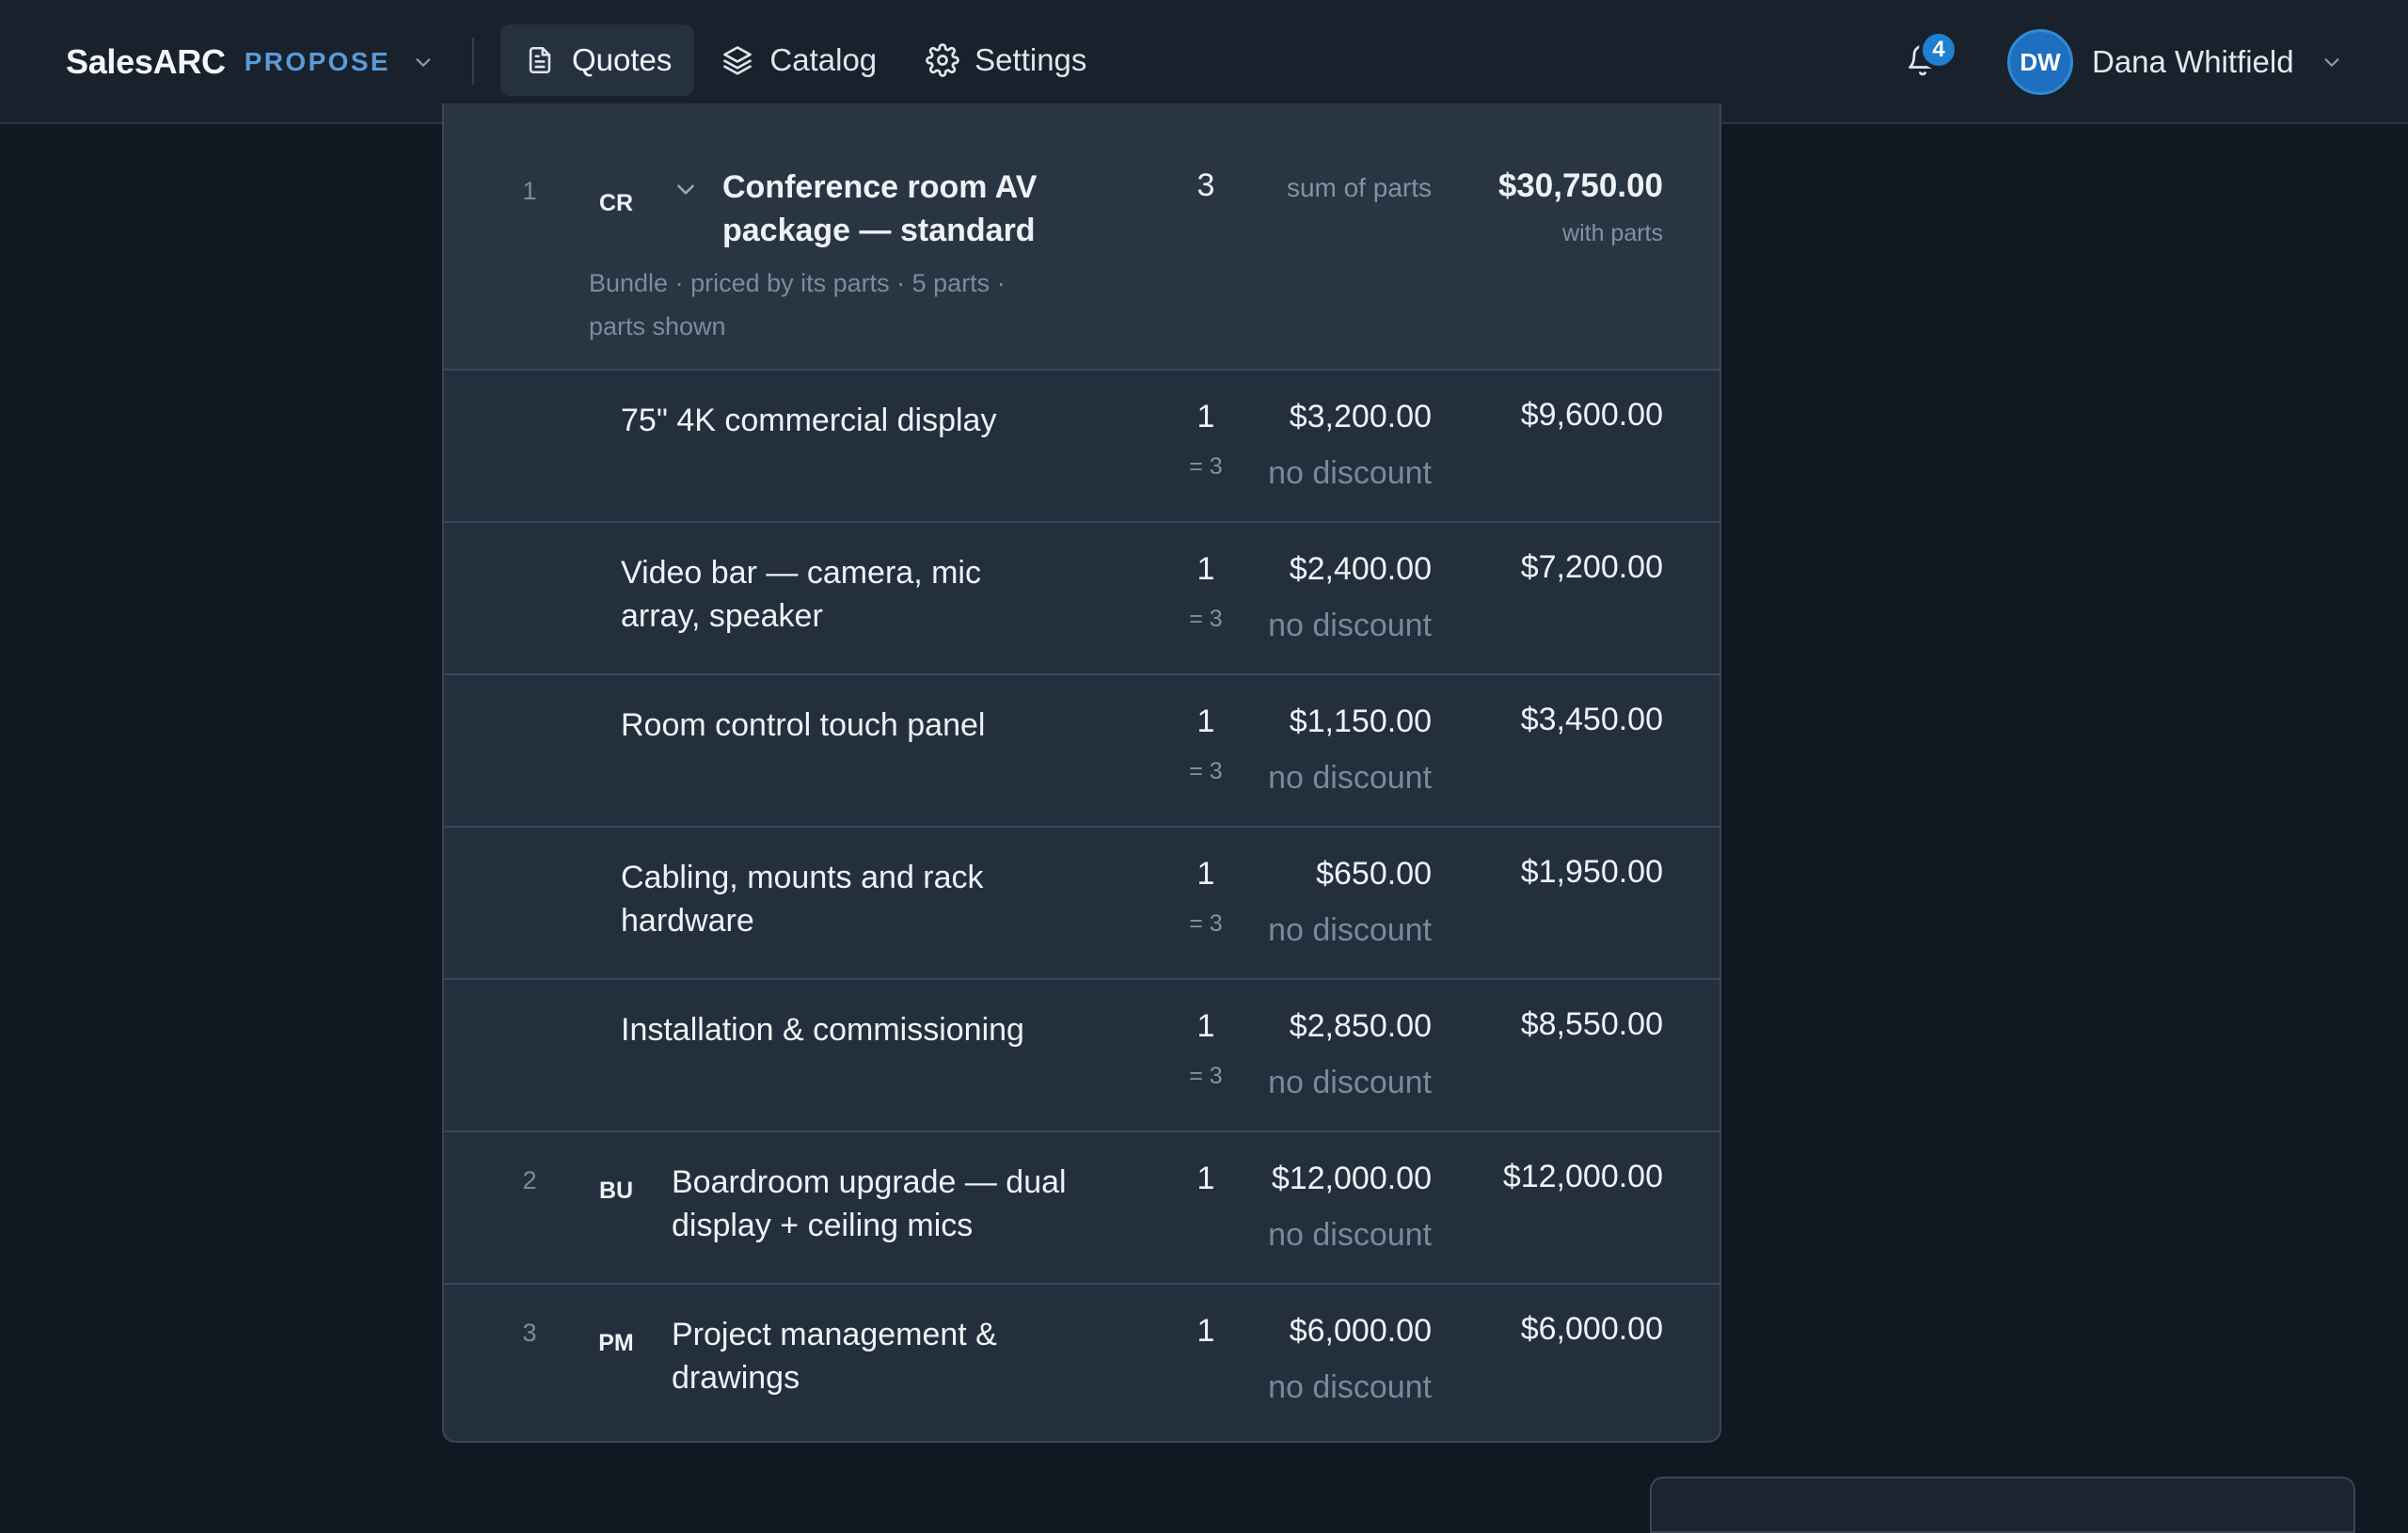 The image size is (2408, 1533). I want to click on part-name: Installation & commissioning, so click(822, 1030).